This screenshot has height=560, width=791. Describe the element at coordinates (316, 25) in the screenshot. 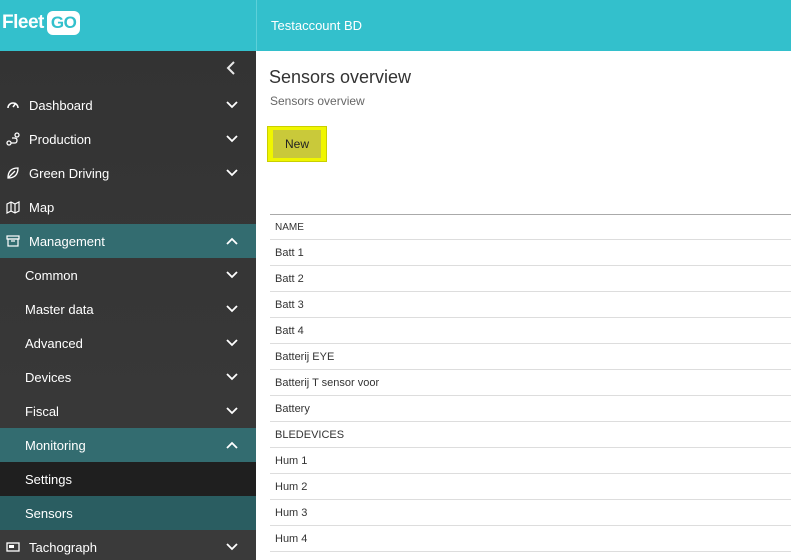

I see `account-name: Testaccount BD` at that location.